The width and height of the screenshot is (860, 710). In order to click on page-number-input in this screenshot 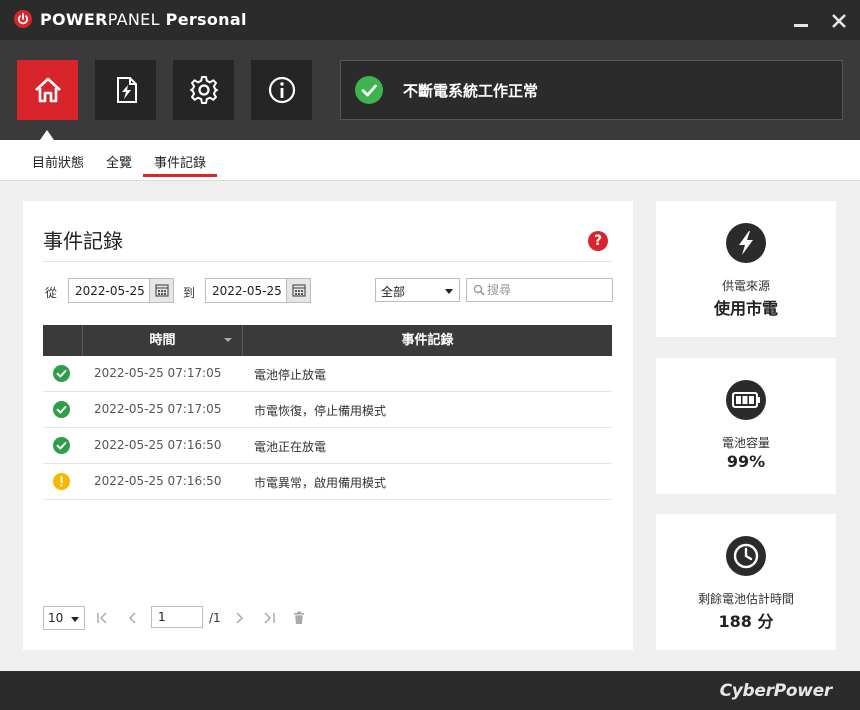, I will do `click(177, 617)`.